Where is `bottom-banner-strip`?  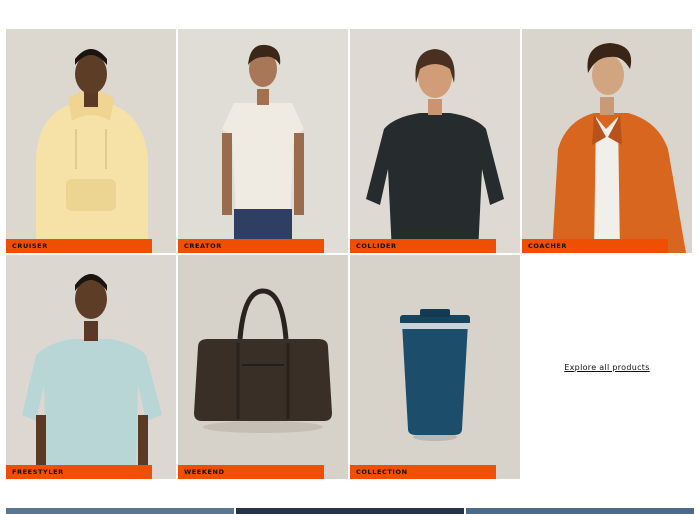
bottom-banner-strip is located at coordinates (350, 511).